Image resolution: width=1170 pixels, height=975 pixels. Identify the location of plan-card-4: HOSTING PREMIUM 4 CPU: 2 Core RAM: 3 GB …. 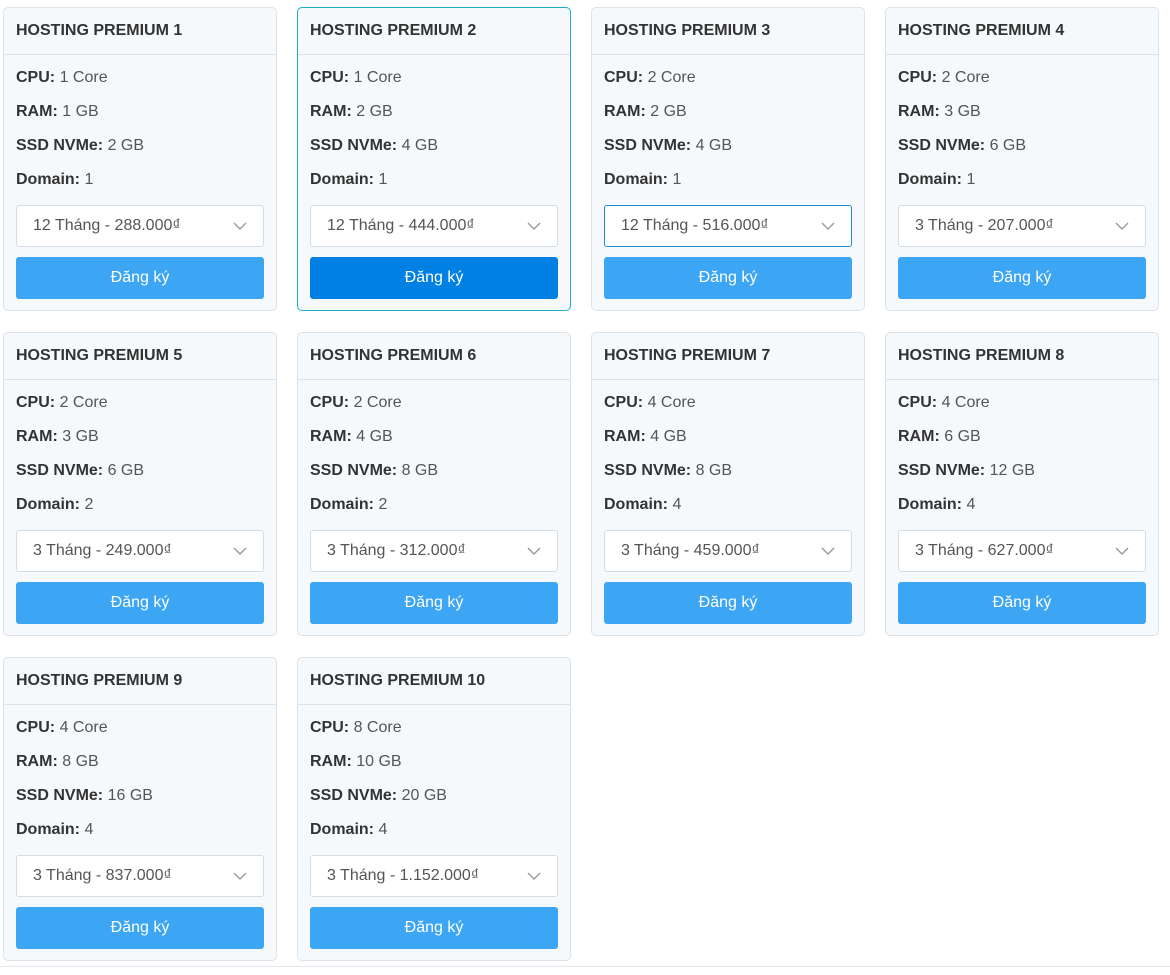
(1022, 159).